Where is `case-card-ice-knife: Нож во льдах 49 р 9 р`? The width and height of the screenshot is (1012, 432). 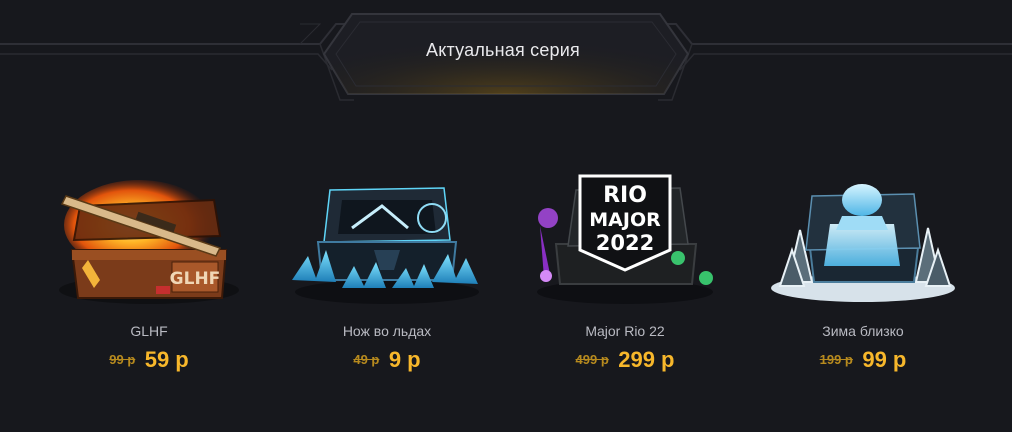 case-card-ice-knife: Нож во льдах 49 р 9 р is located at coordinates (387, 280).